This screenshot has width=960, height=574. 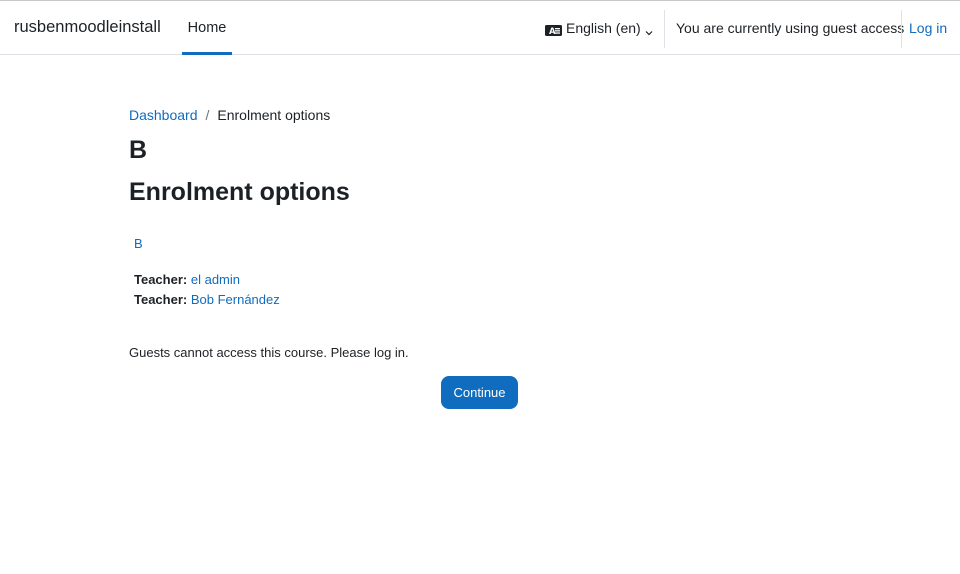 I want to click on nav-home-tab: Home, so click(x=207, y=28).